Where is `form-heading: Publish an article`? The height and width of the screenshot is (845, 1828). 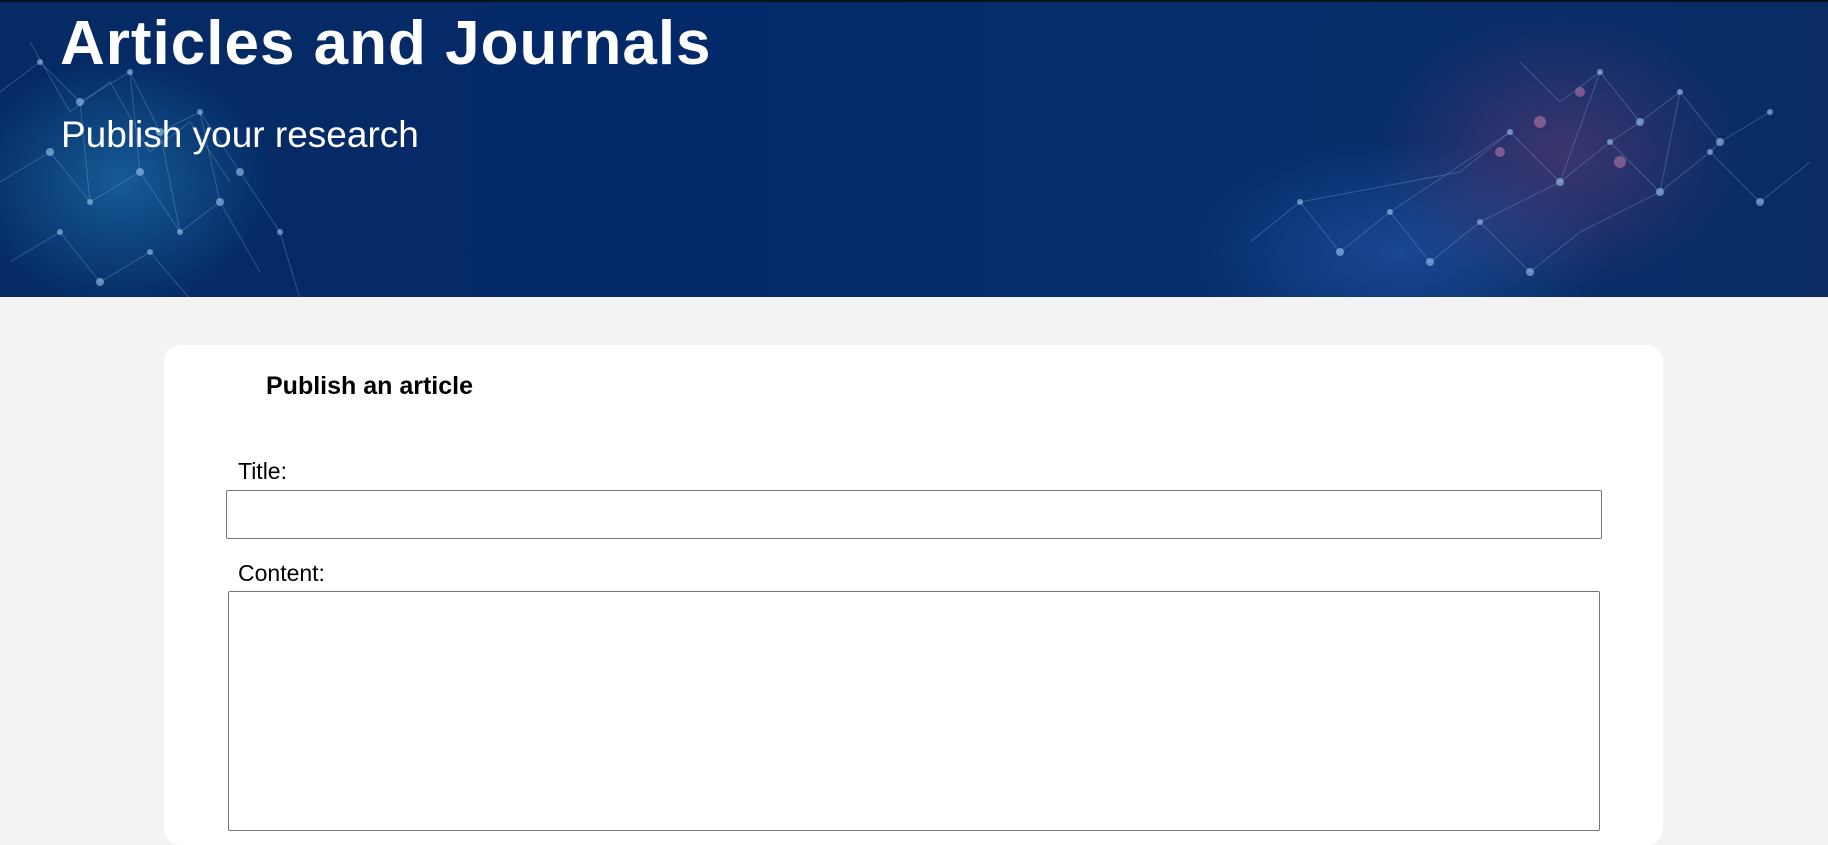 form-heading: Publish an article is located at coordinates (370, 386).